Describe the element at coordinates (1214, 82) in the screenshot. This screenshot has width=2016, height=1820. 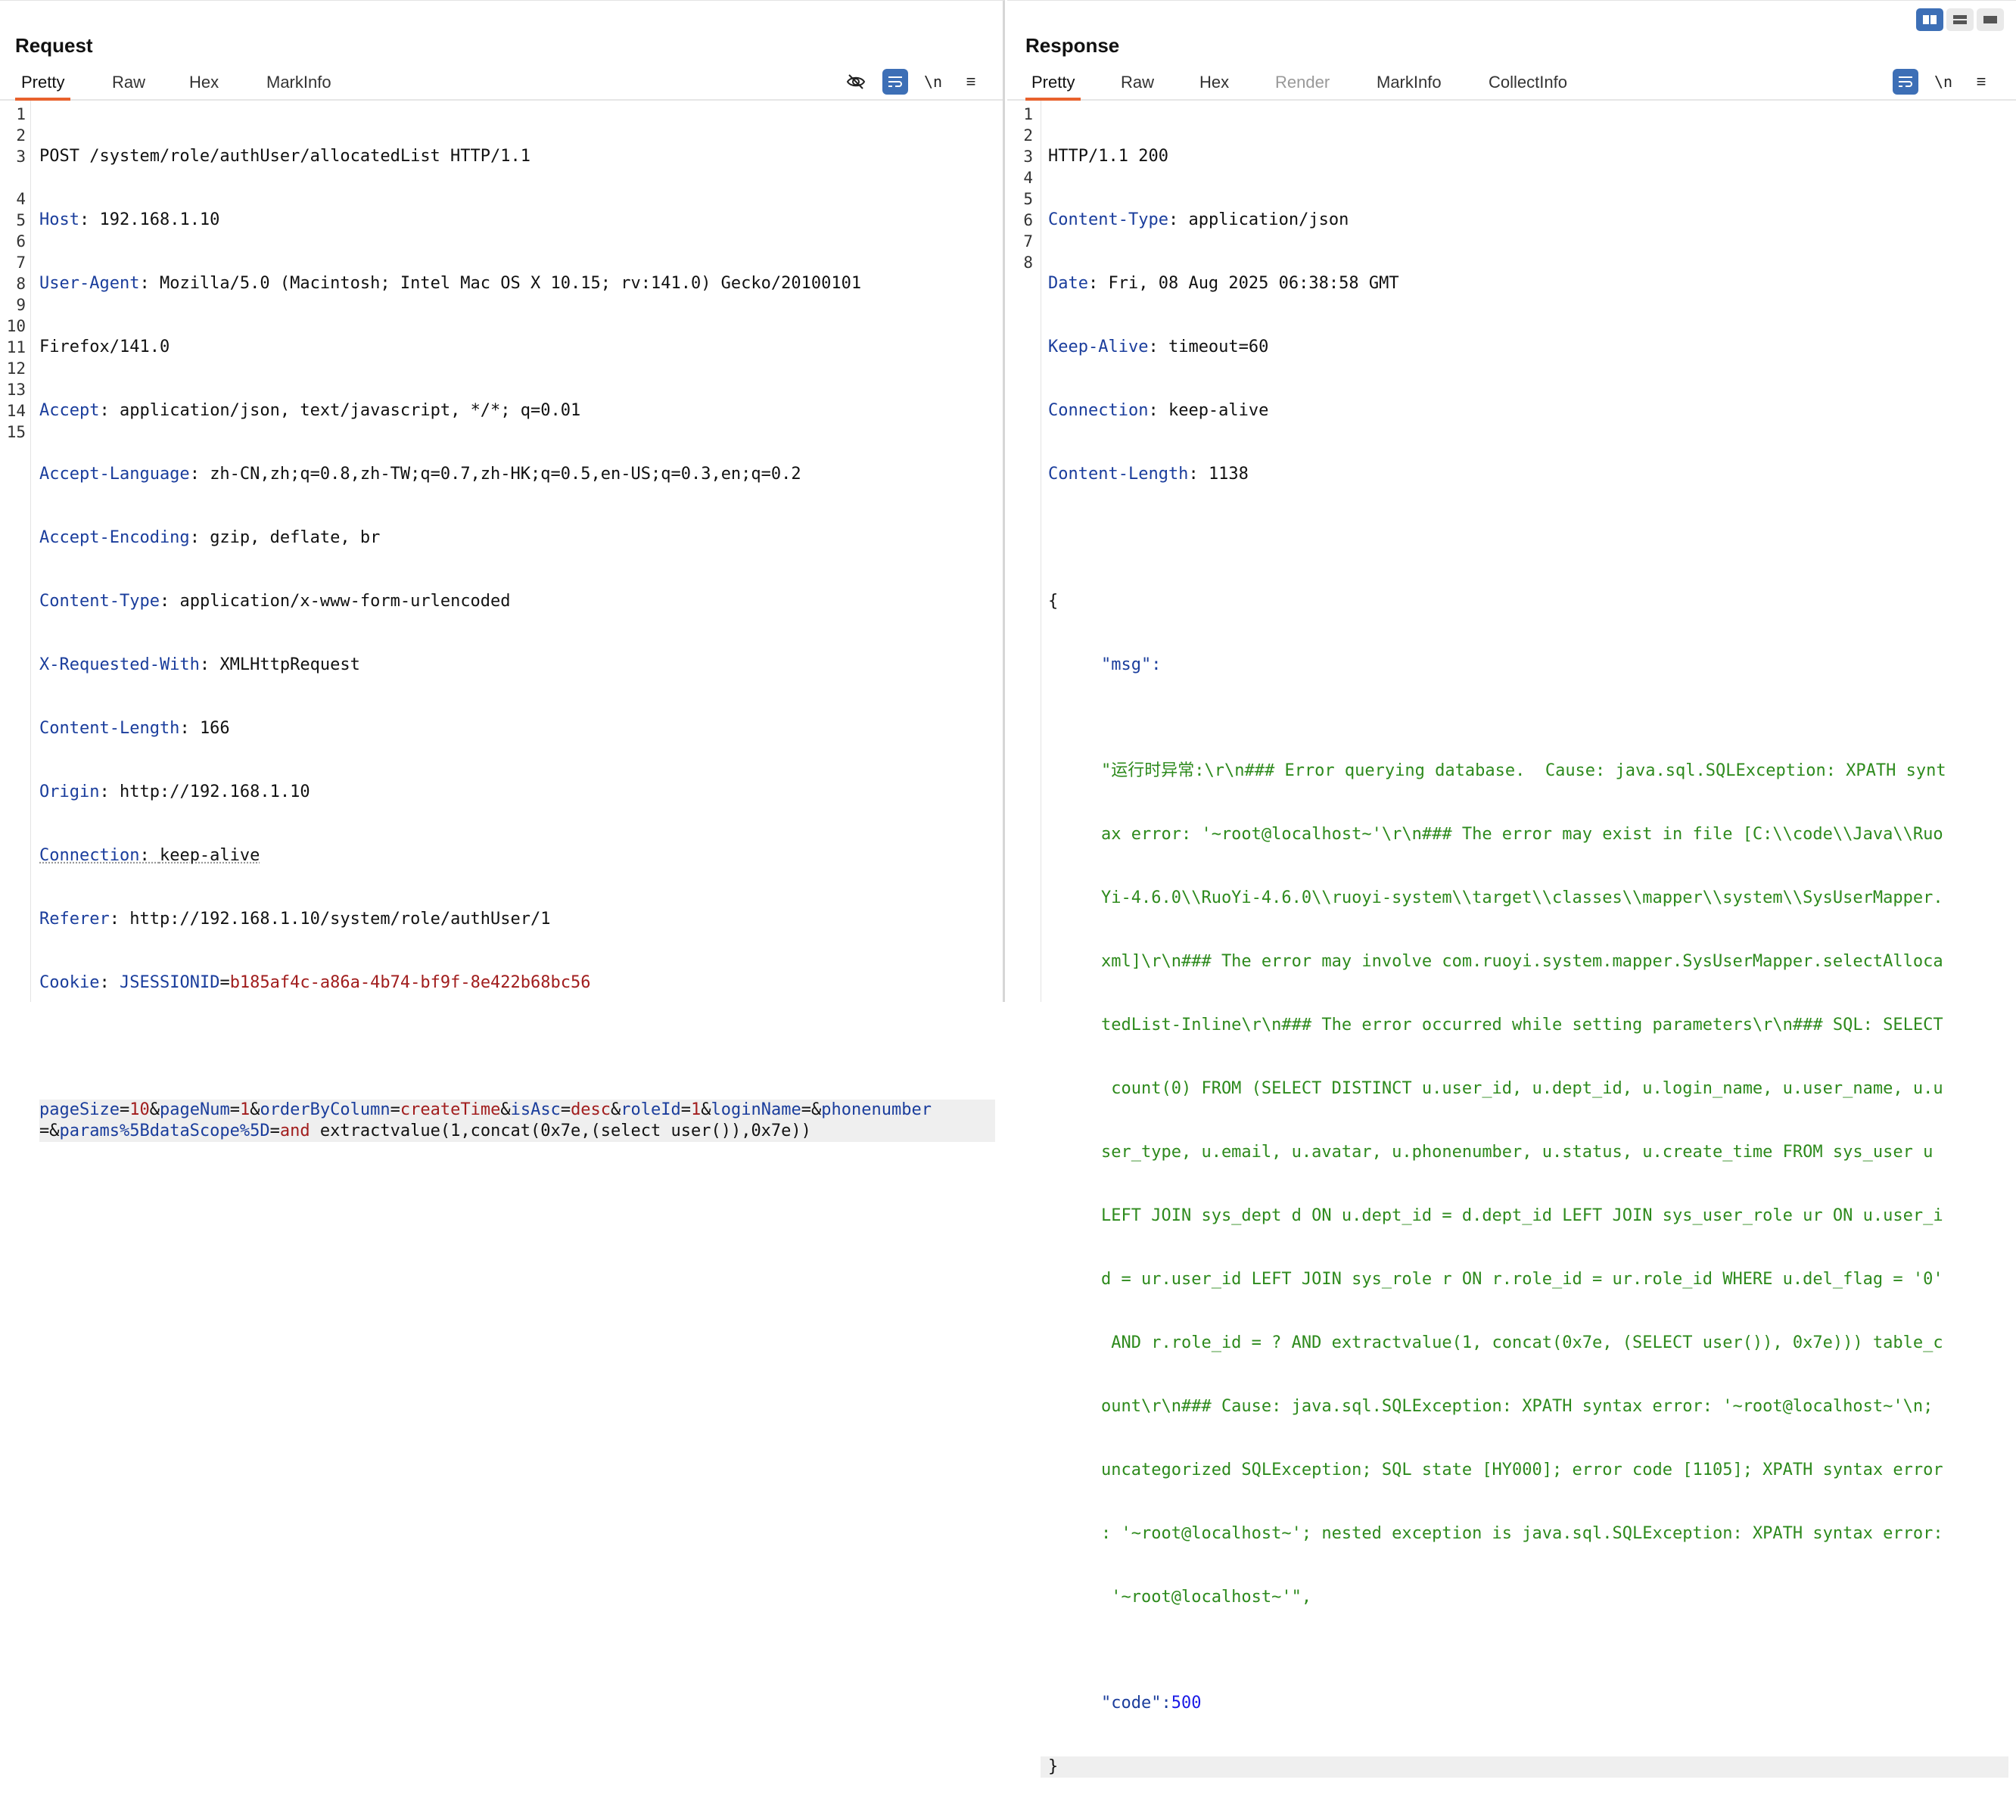
I see `response-tab-hex: Hex` at that location.